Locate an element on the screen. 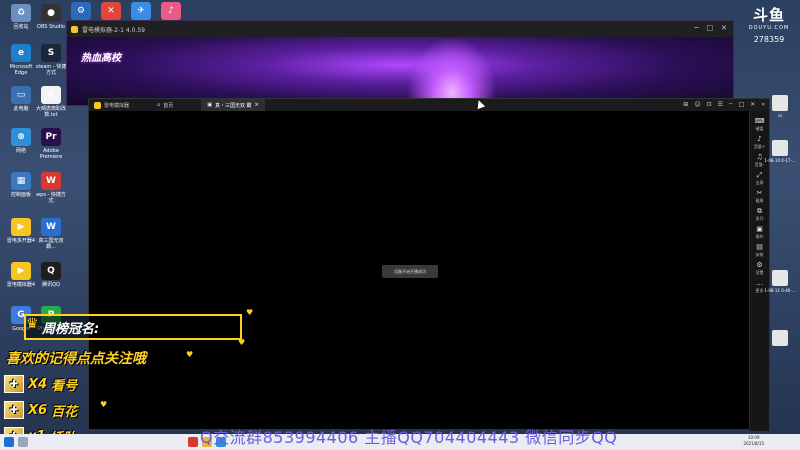  desktop-icon-label: 腾讯QQ is located at coordinates (51, 285).